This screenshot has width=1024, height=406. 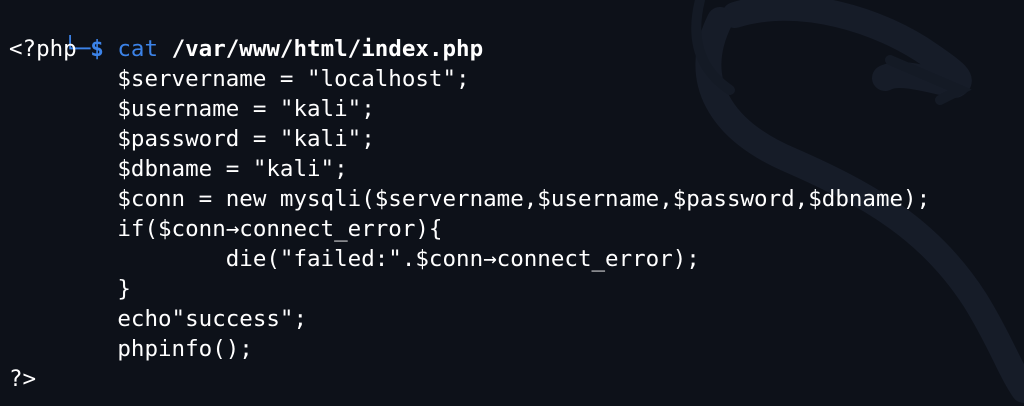 What do you see at coordinates (239, 79) in the screenshot?
I see `code-line: $servername = "localhost";` at bounding box center [239, 79].